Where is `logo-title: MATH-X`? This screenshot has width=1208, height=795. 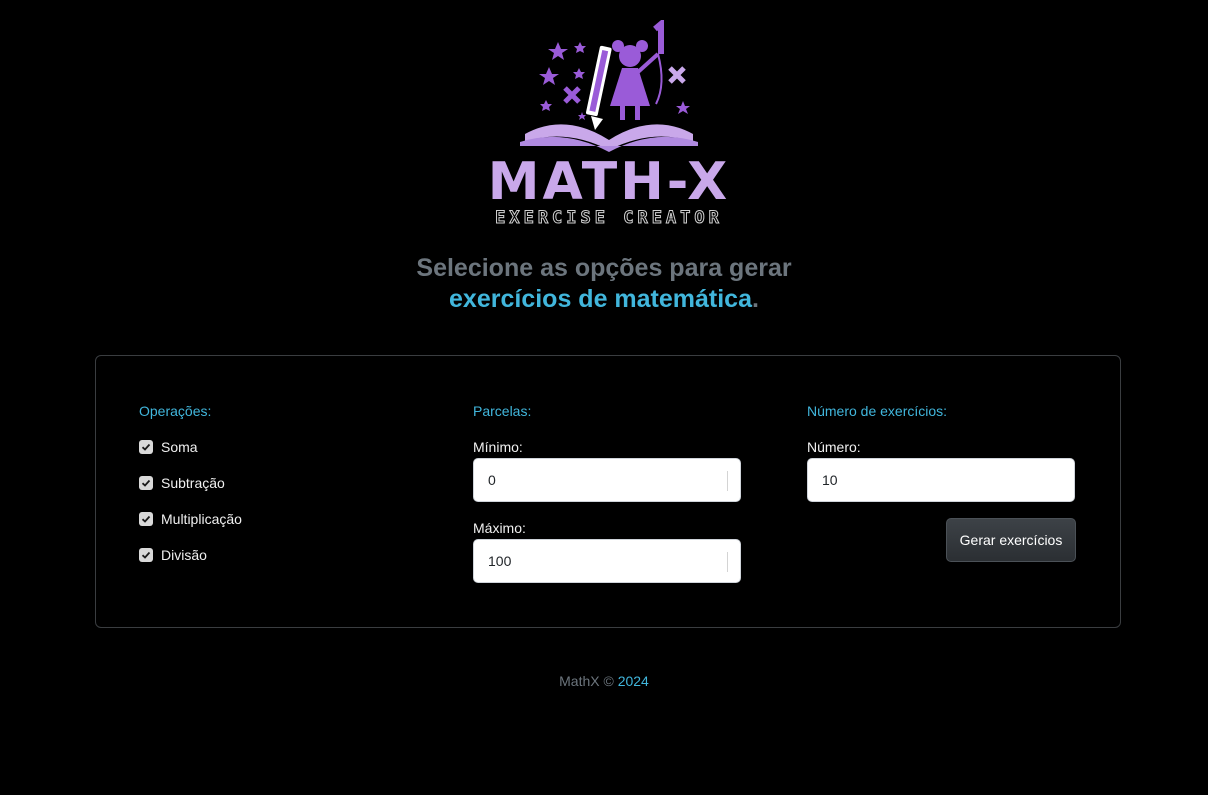
logo-title: MATH-X is located at coordinates (609, 182).